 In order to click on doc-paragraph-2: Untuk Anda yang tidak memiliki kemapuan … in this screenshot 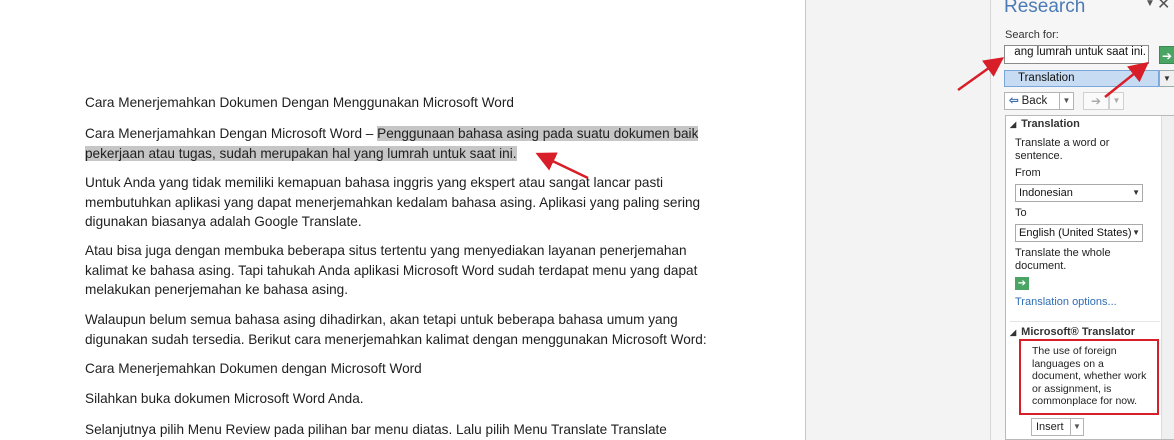, I will do `click(395, 202)`.